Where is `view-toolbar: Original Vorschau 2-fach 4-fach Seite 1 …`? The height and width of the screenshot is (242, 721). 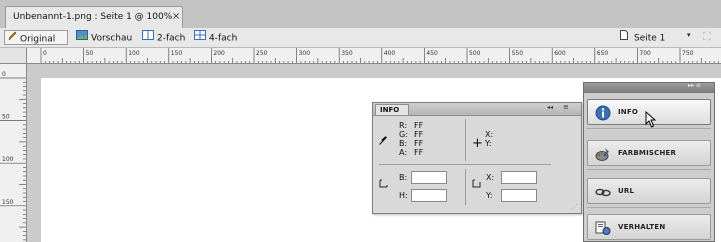
view-toolbar: Original Vorschau 2-fach 4-fach Seite 1 … is located at coordinates (360, 38).